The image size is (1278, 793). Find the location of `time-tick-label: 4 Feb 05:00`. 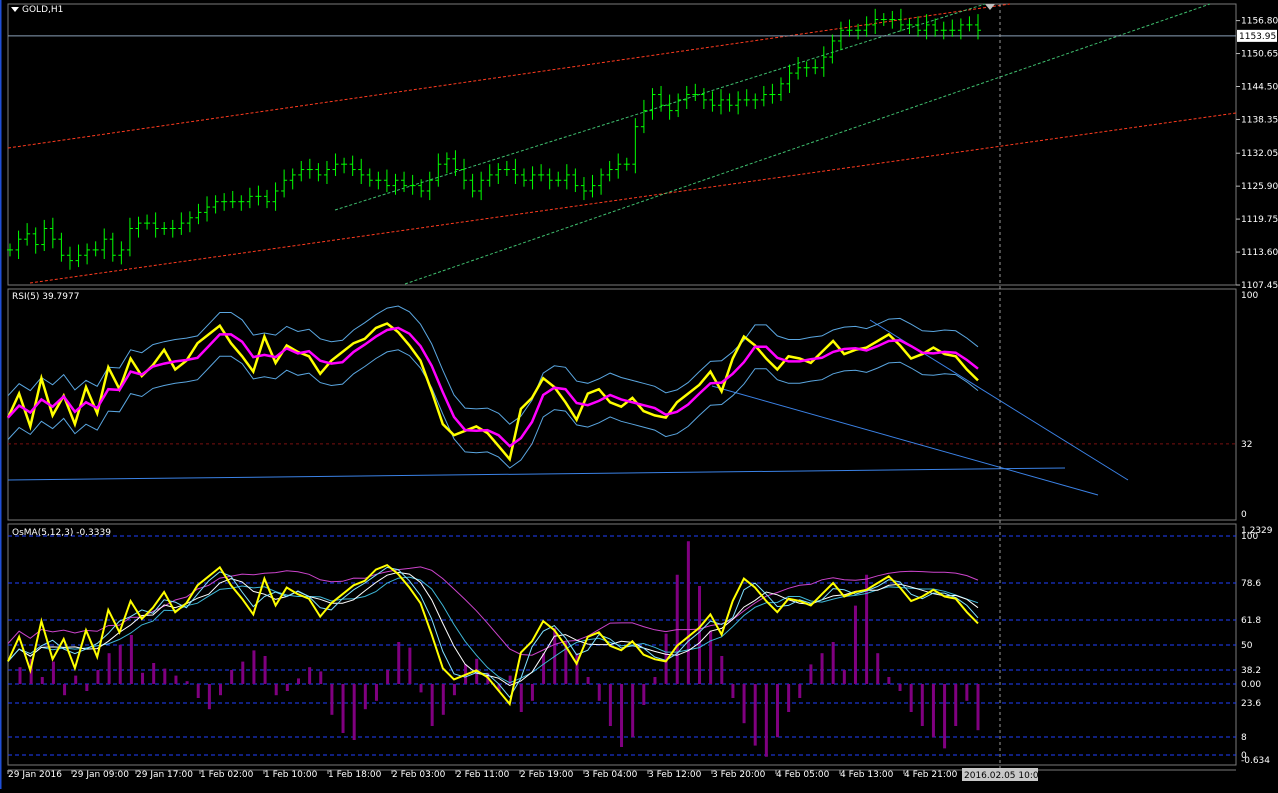

time-tick-label: 4 Feb 05:00 is located at coordinates (803, 775).